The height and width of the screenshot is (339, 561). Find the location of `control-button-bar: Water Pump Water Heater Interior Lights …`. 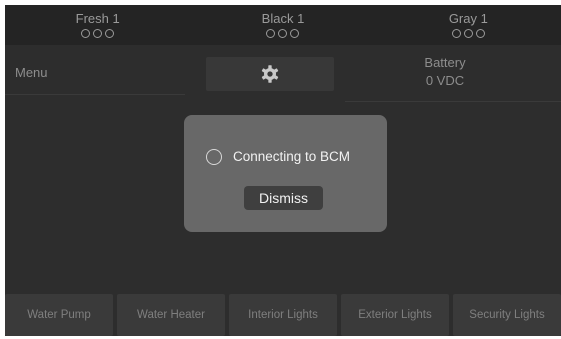

control-button-bar: Water Pump Water Heater Interior Lights … is located at coordinates (283, 315).